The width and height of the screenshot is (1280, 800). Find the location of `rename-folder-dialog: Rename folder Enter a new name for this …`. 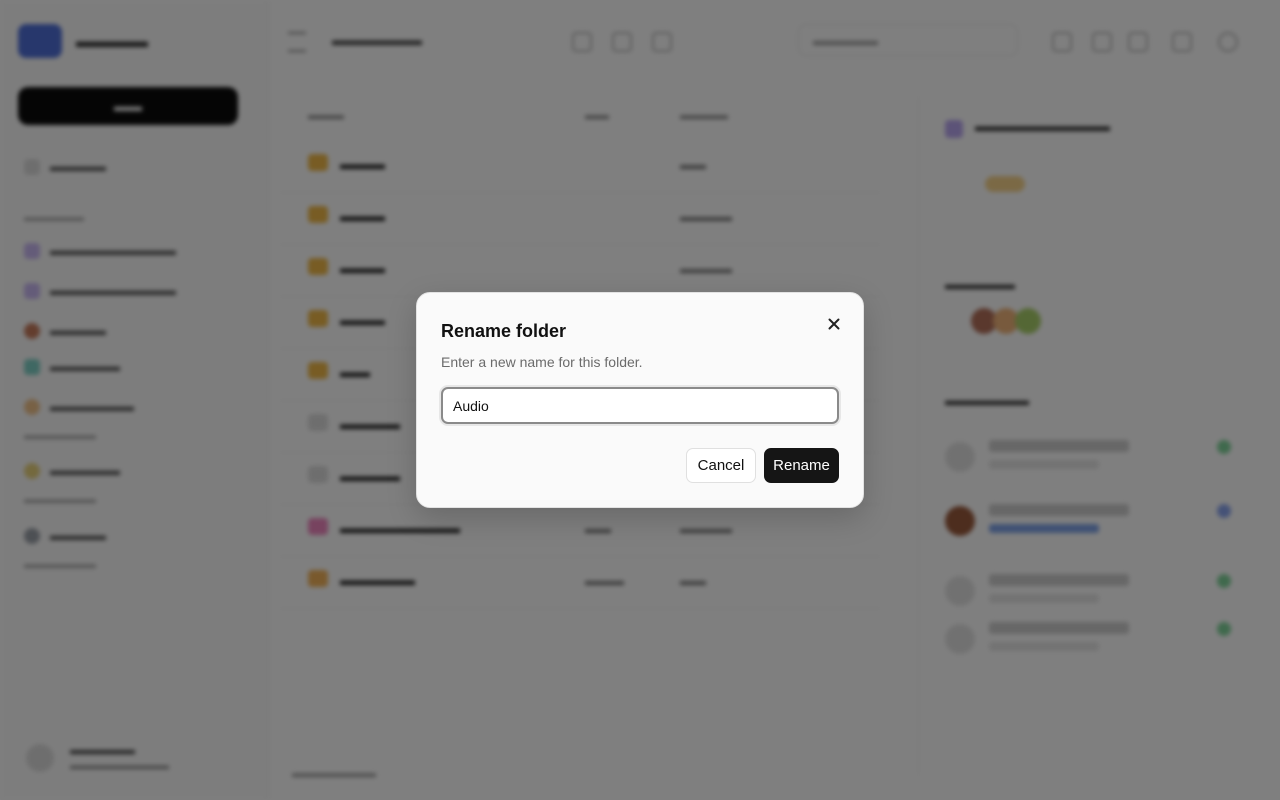

rename-folder-dialog: Rename folder Enter a new name for this … is located at coordinates (640, 400).